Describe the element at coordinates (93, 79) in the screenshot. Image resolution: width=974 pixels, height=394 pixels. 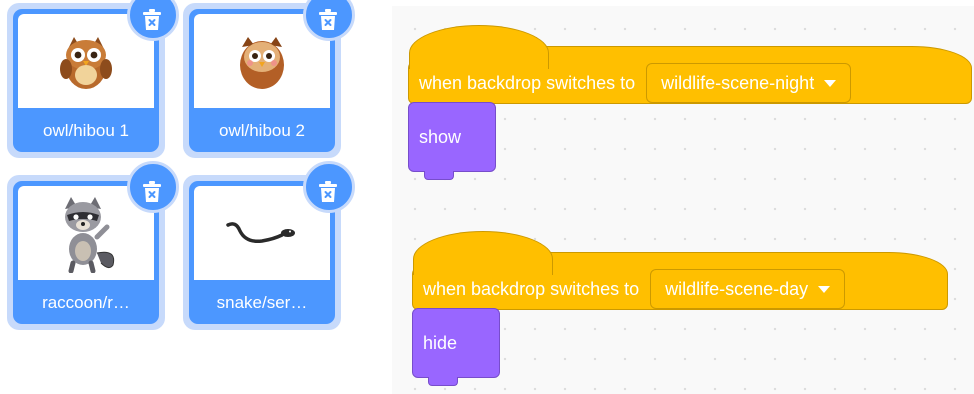
I see `sprite-tile-owl-1: owl/hibou 1` at that location.